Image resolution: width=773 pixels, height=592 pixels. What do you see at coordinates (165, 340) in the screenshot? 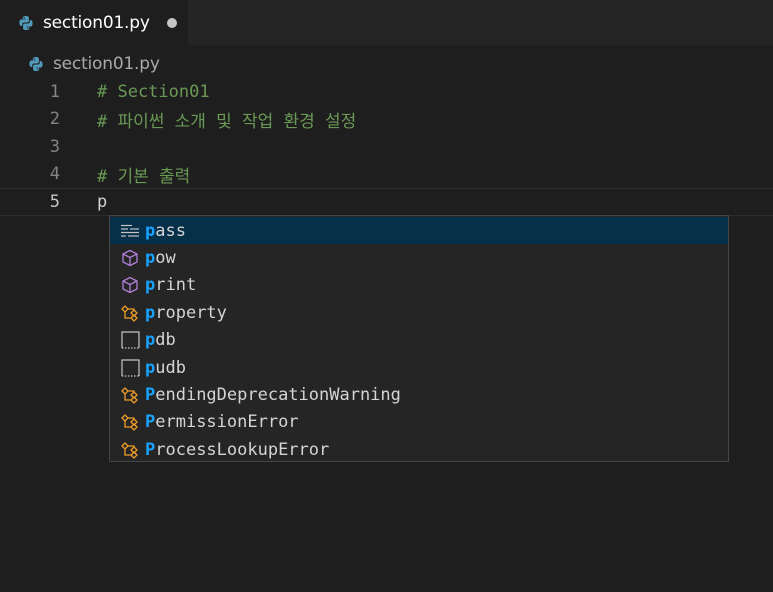
I see `suggestion-rest: db` at bounding box center [165, 340].